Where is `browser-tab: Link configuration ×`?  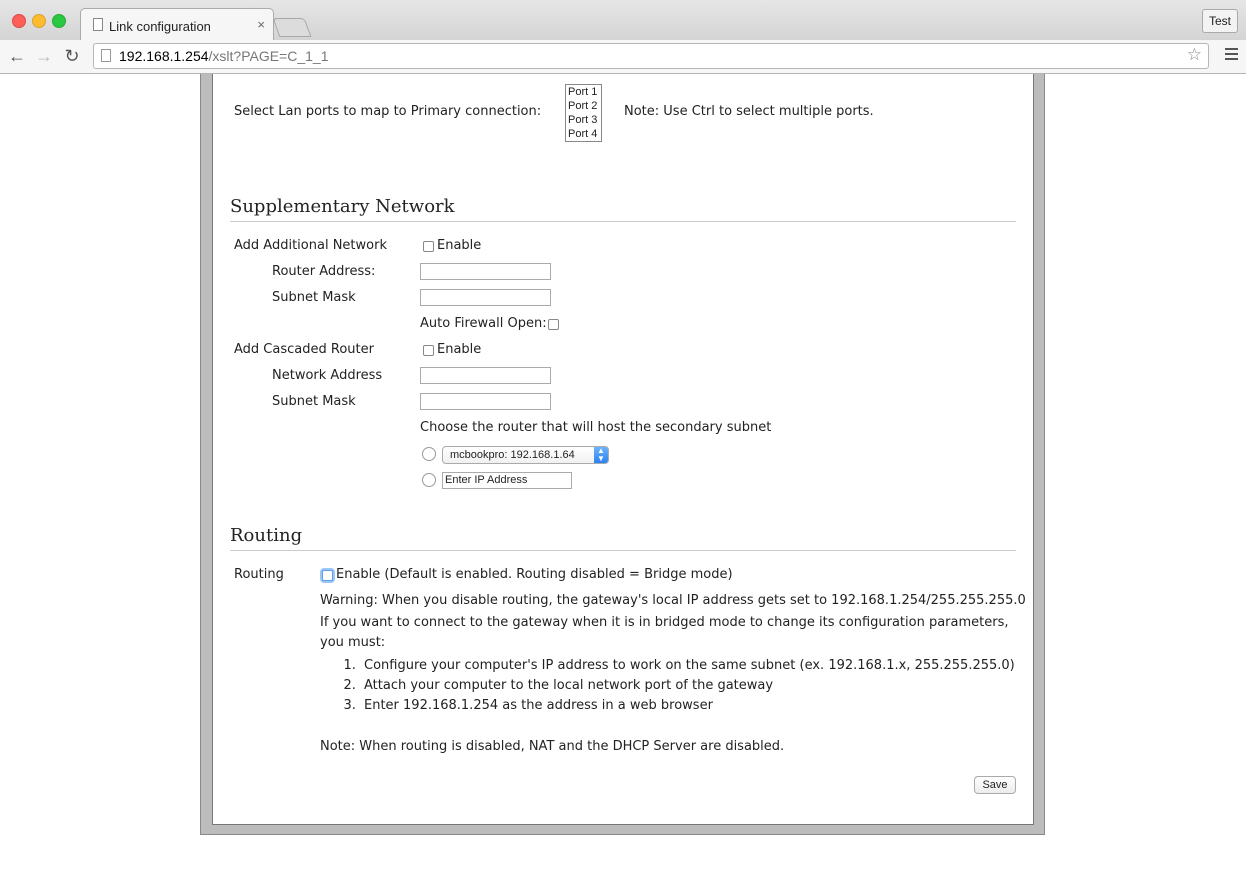
browser-tab: Link configuration × is located at coordinates (177, 24).